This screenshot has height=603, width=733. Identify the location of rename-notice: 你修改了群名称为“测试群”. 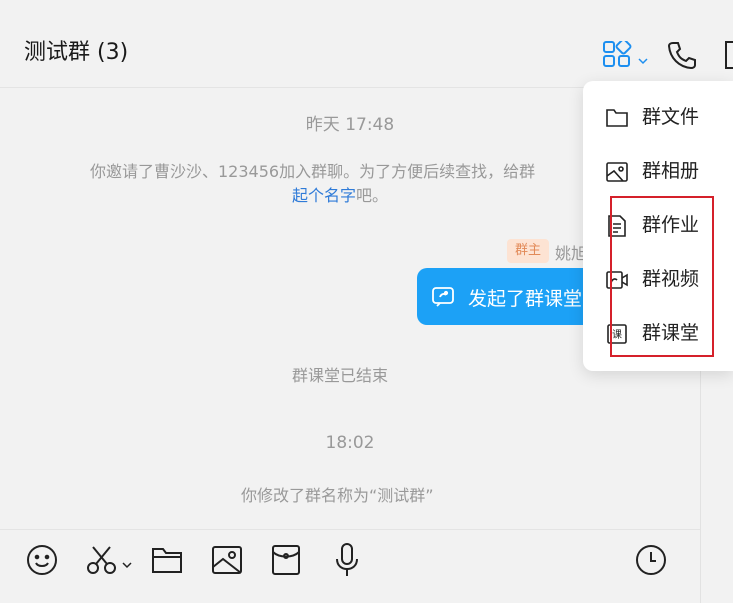
(337, 495).